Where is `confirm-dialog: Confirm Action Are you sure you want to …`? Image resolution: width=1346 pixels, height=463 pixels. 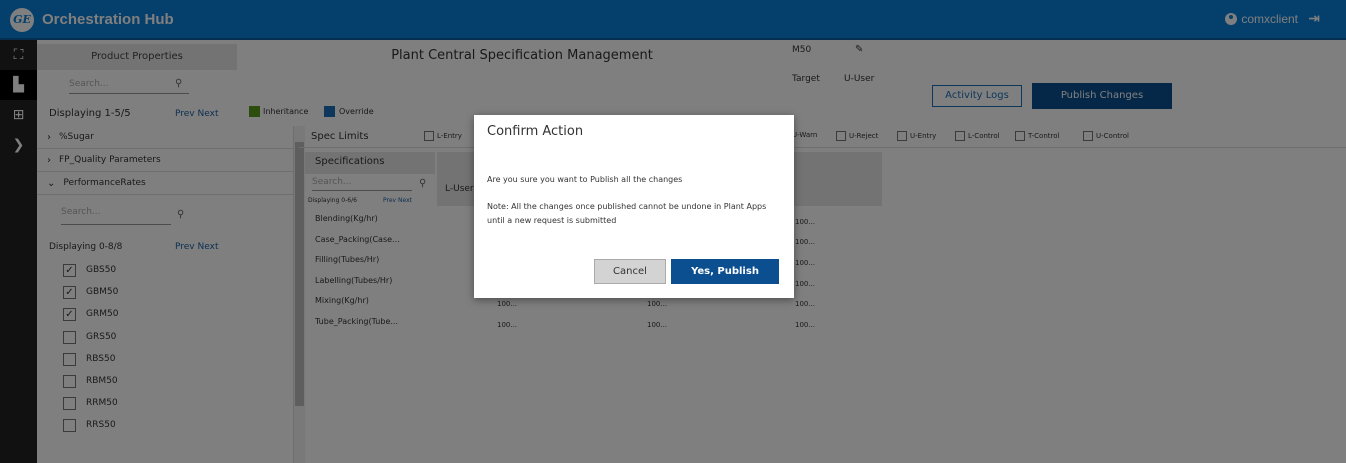 confirm-dialog: Confirm Action Are you sure you want to … is located at coordinates (634, 206).